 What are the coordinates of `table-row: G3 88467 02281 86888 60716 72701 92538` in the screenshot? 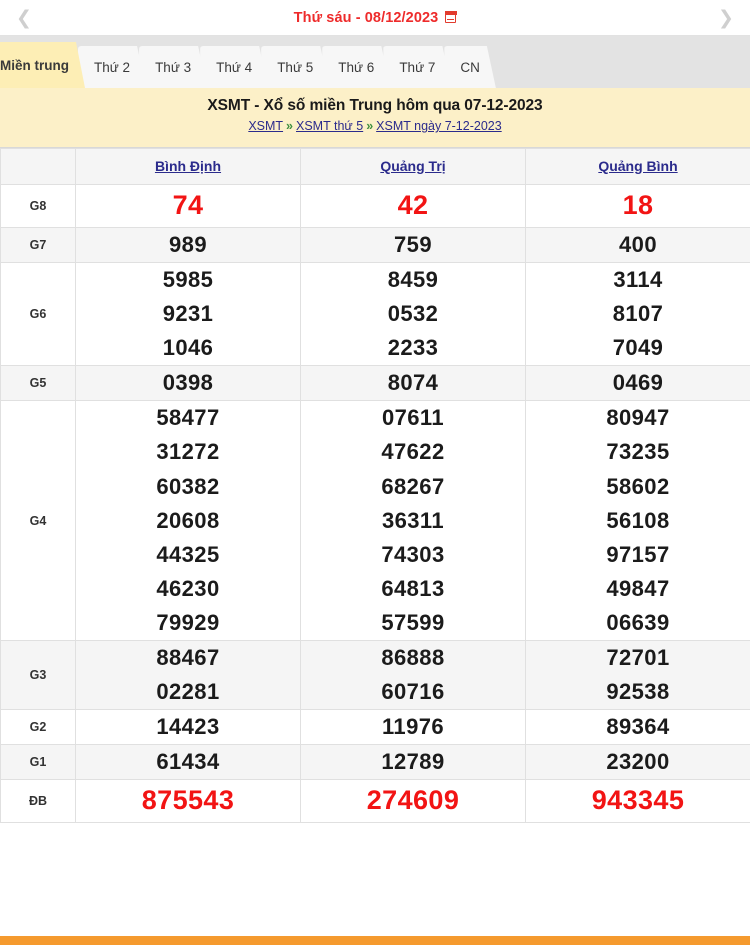 It's located at (375, 675).